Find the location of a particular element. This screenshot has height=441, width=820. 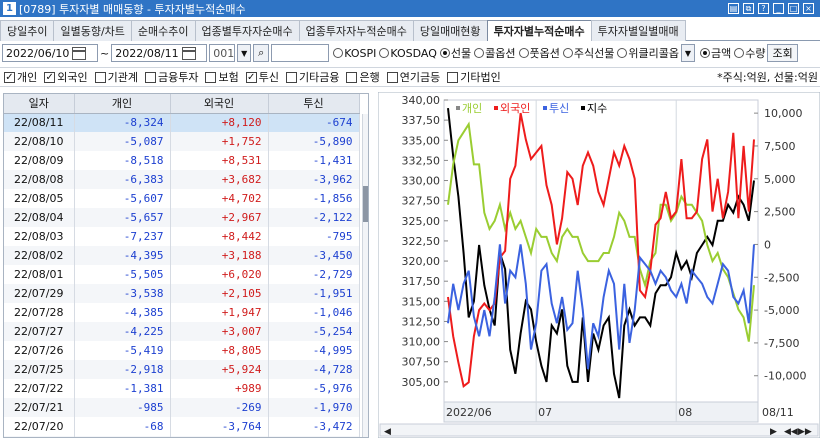

market-radio-6: 위클리콜옵 is located at coordinates (648, 53).